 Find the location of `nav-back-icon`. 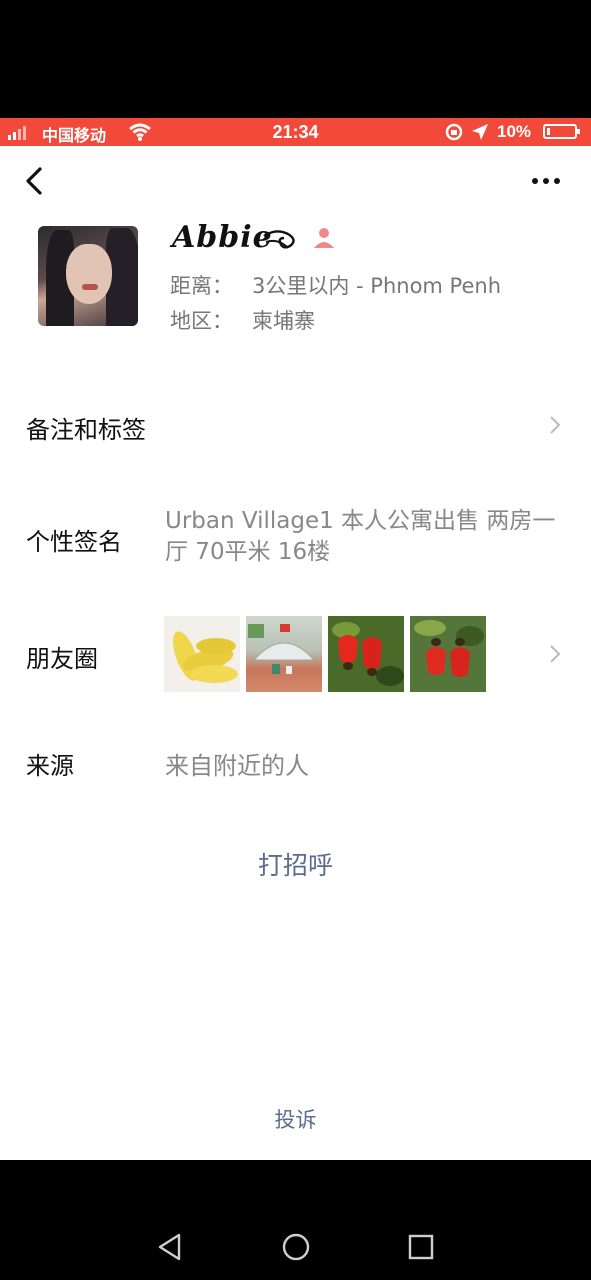

nav-back-icon is located at coordinates (170, 1247).